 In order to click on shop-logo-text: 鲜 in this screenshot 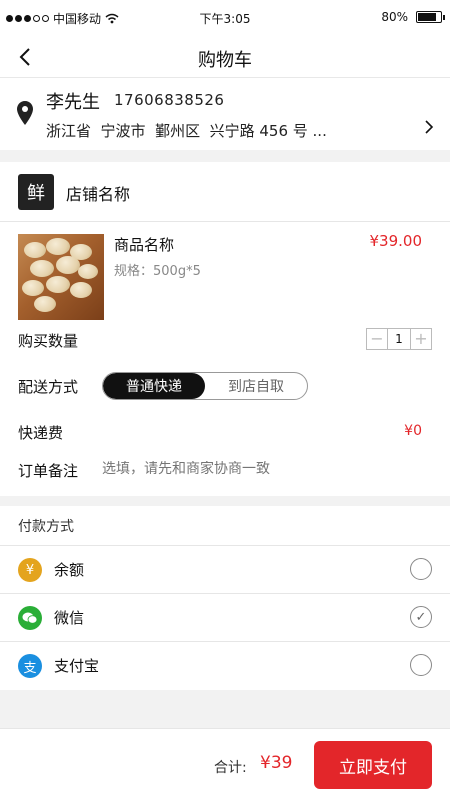, I will do `click(36, 193)`.